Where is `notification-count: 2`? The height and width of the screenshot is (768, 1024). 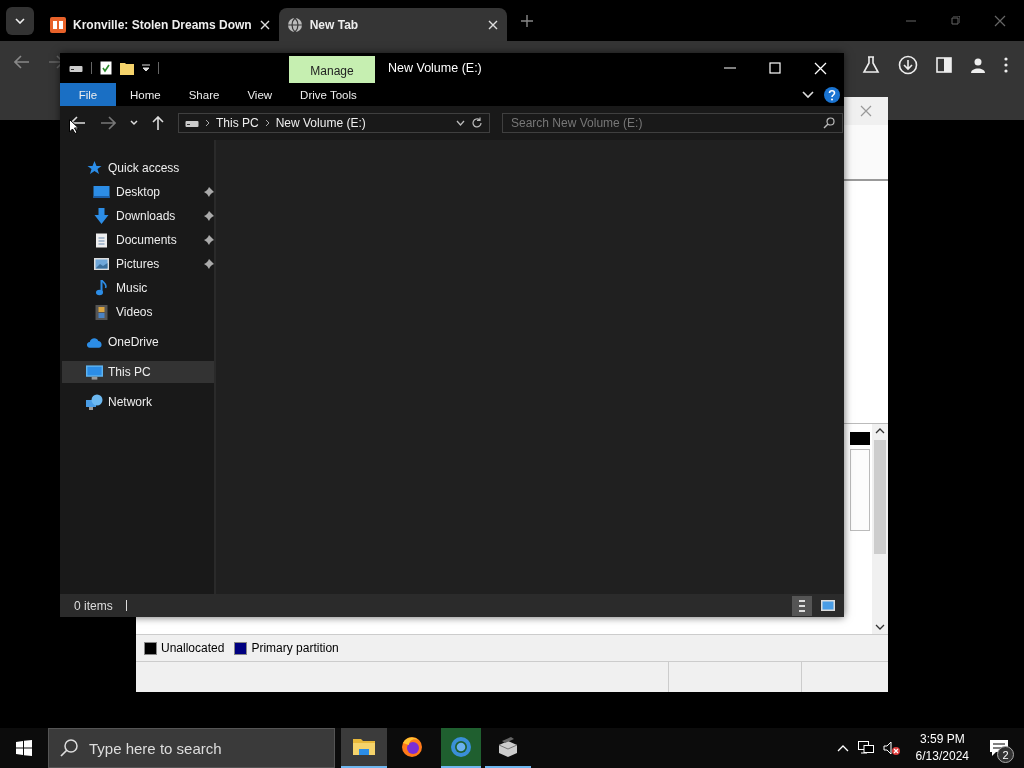
notification-count: 2 is located at coordinates (1005, 754).